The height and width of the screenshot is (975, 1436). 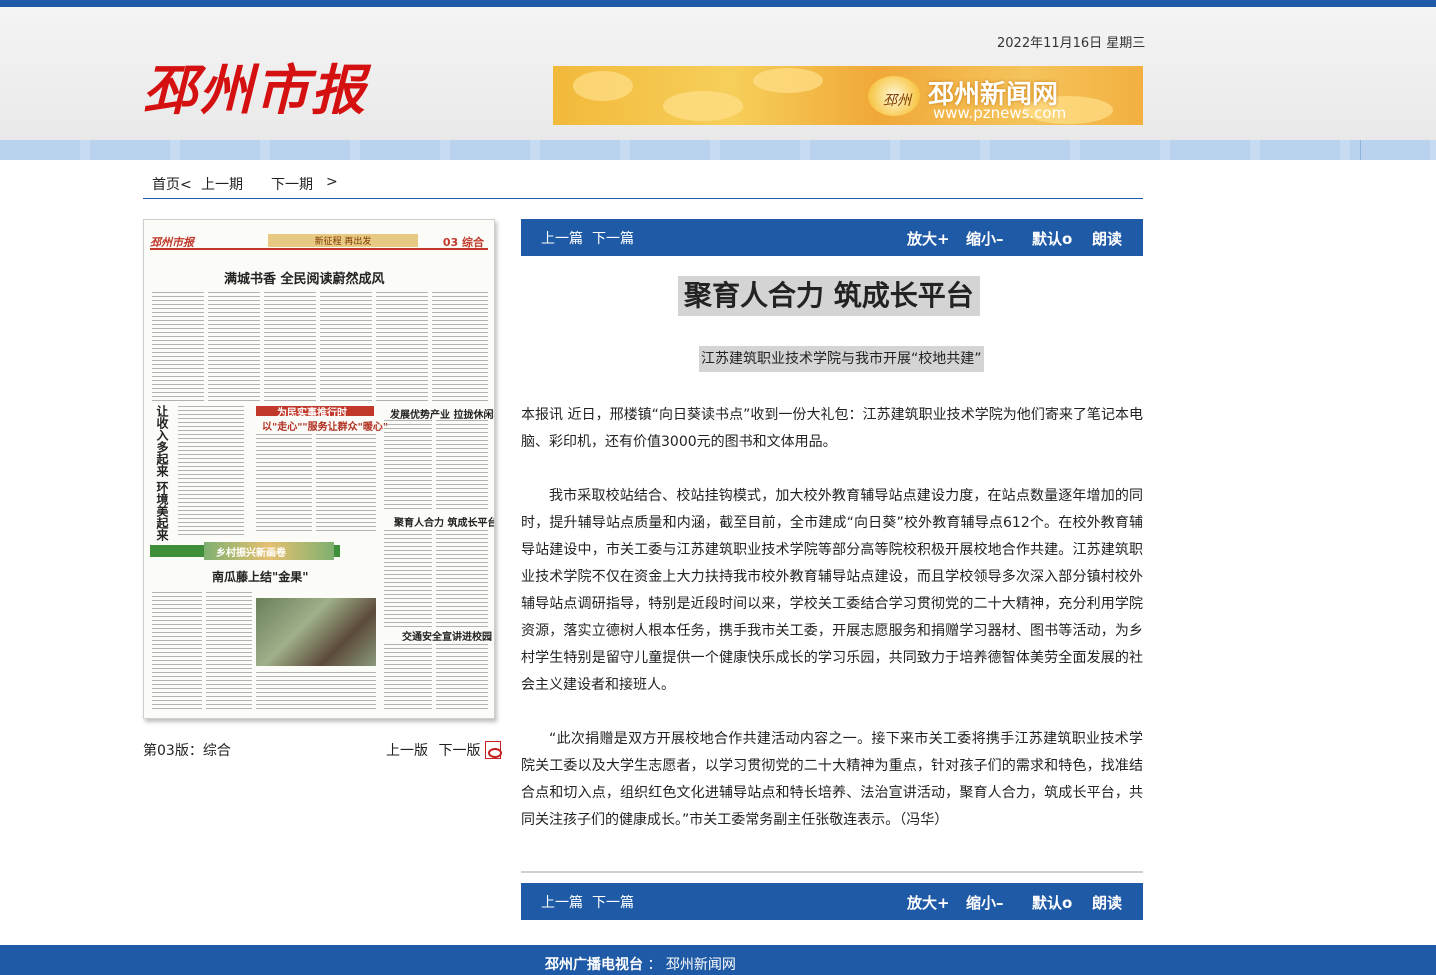 I want to click on thumbnail-headline-4: 交通安全宣讲进校园, so click(x=447, y=637).